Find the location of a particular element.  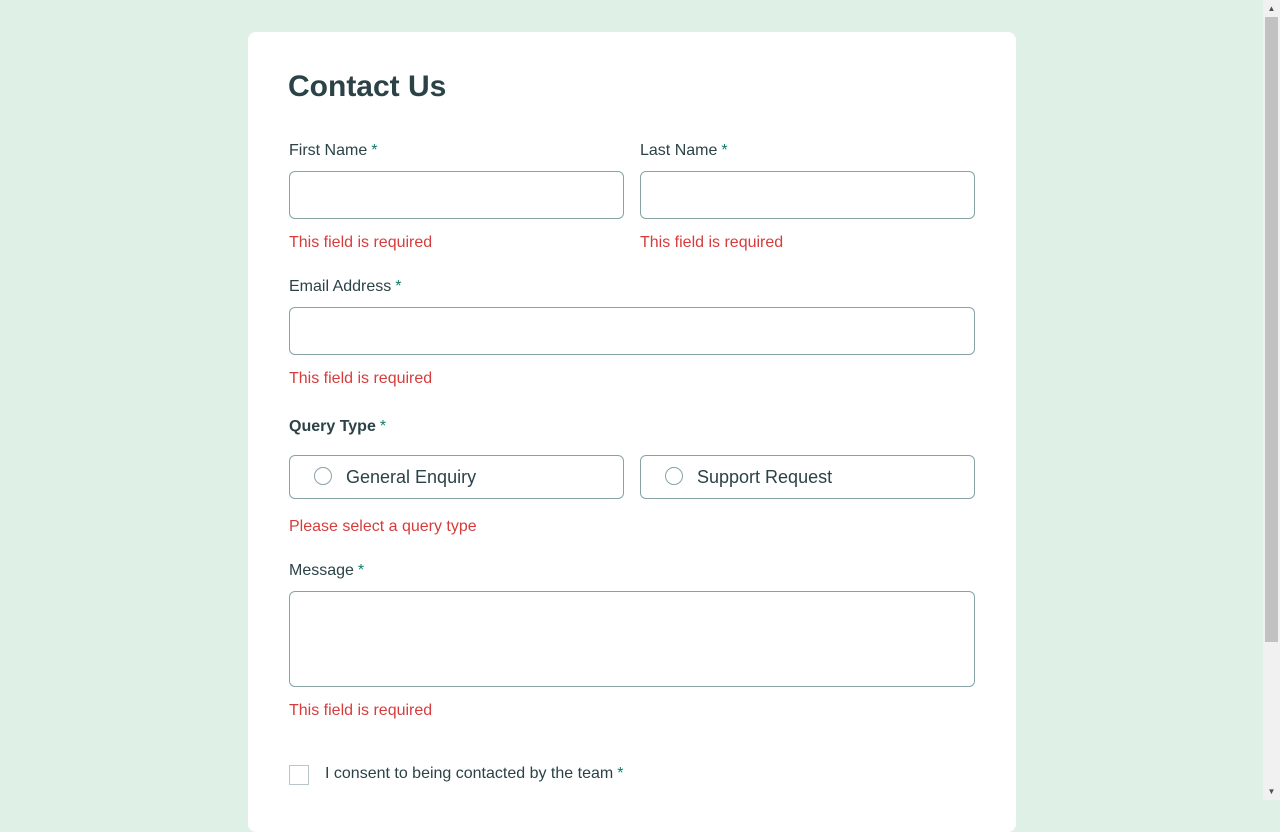

last-name-label: Last Name * is located at coordinates (684, 151).